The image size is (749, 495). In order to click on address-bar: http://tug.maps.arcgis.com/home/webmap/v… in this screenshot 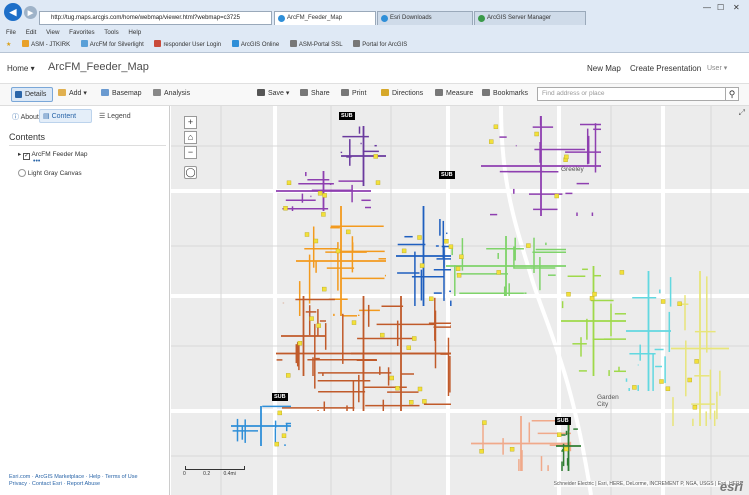, I will do `click(155, 18)`.